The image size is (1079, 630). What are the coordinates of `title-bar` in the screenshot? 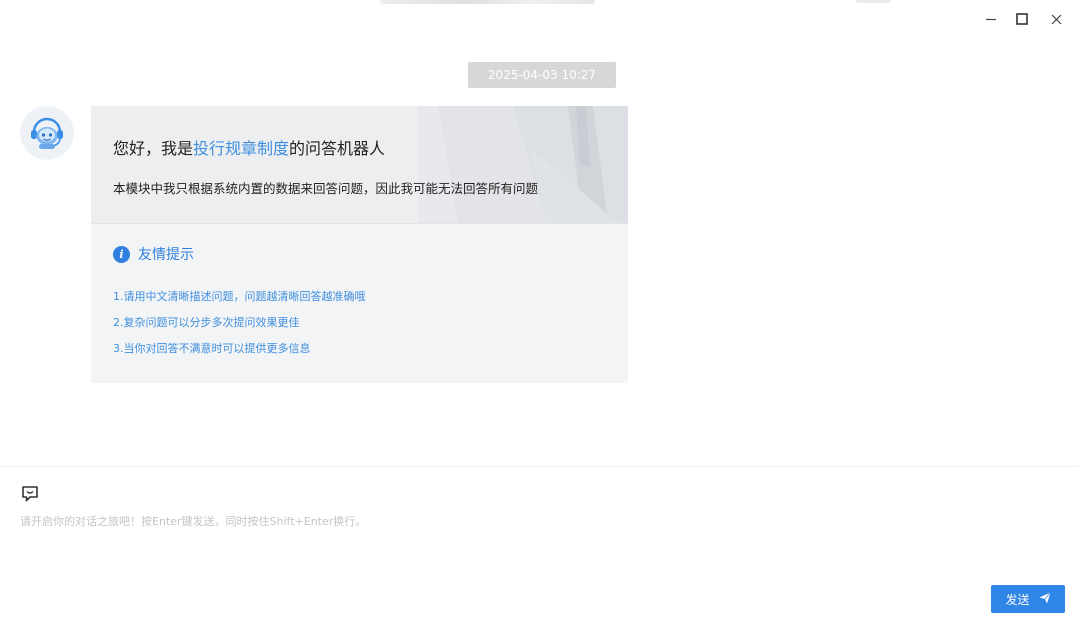 It's located at (539, 19).